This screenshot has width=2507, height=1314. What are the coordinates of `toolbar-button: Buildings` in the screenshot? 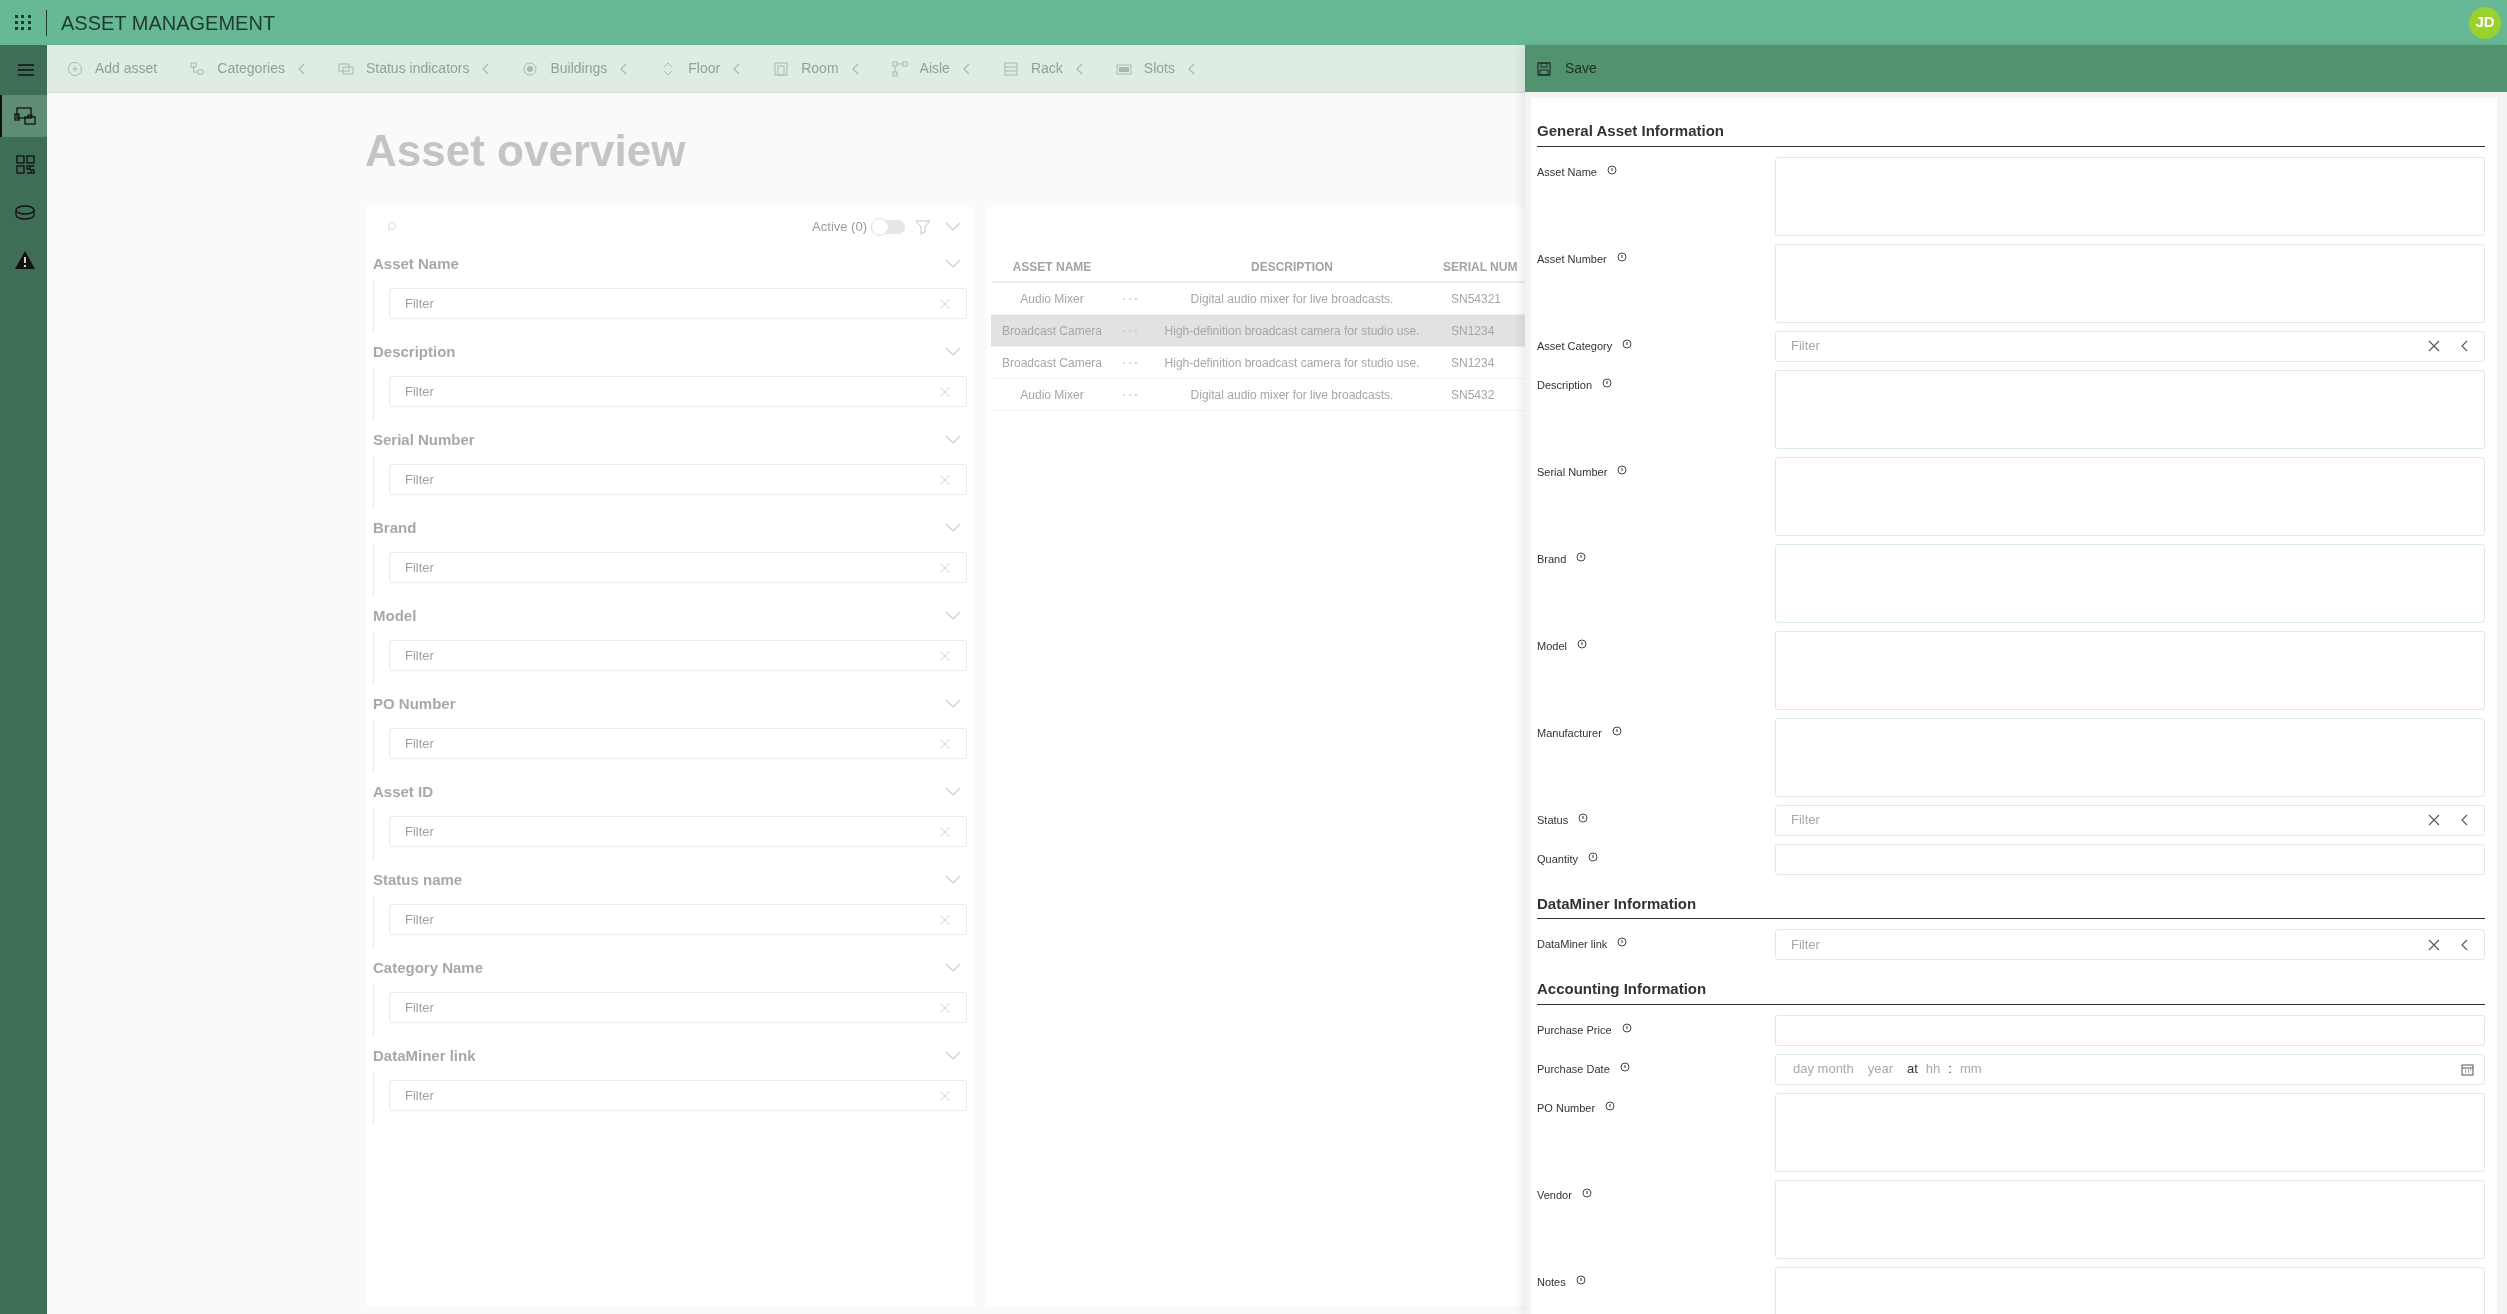 It's located at (575, 68).